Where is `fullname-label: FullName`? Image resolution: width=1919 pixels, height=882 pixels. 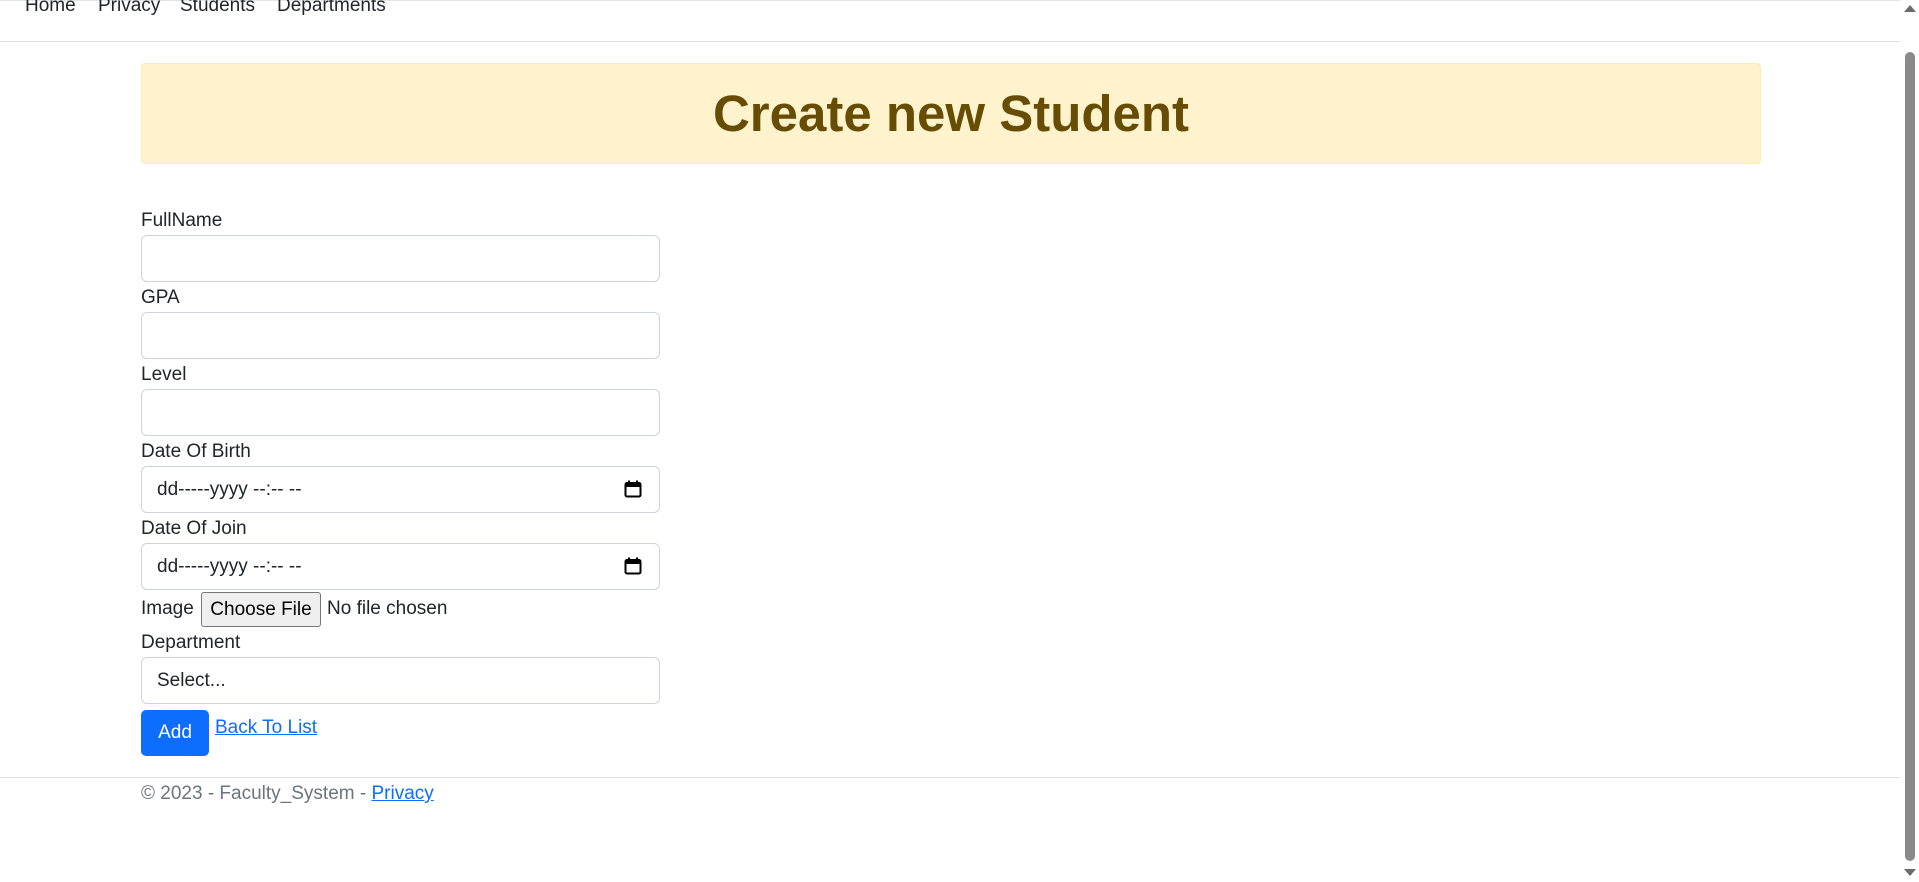
fullname-label: FullName is located at coordinates (182, 220).